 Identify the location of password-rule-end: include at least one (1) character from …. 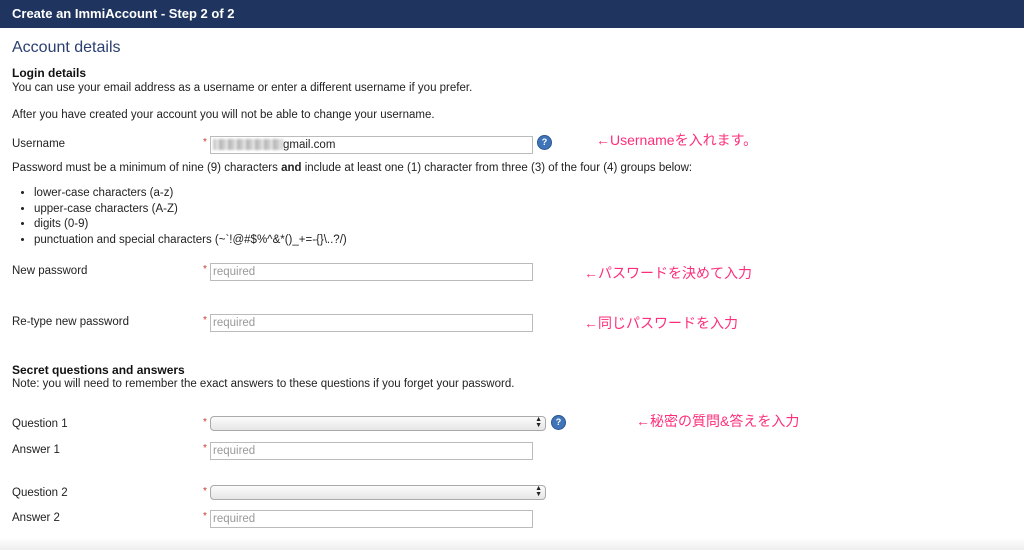
(497, 168).